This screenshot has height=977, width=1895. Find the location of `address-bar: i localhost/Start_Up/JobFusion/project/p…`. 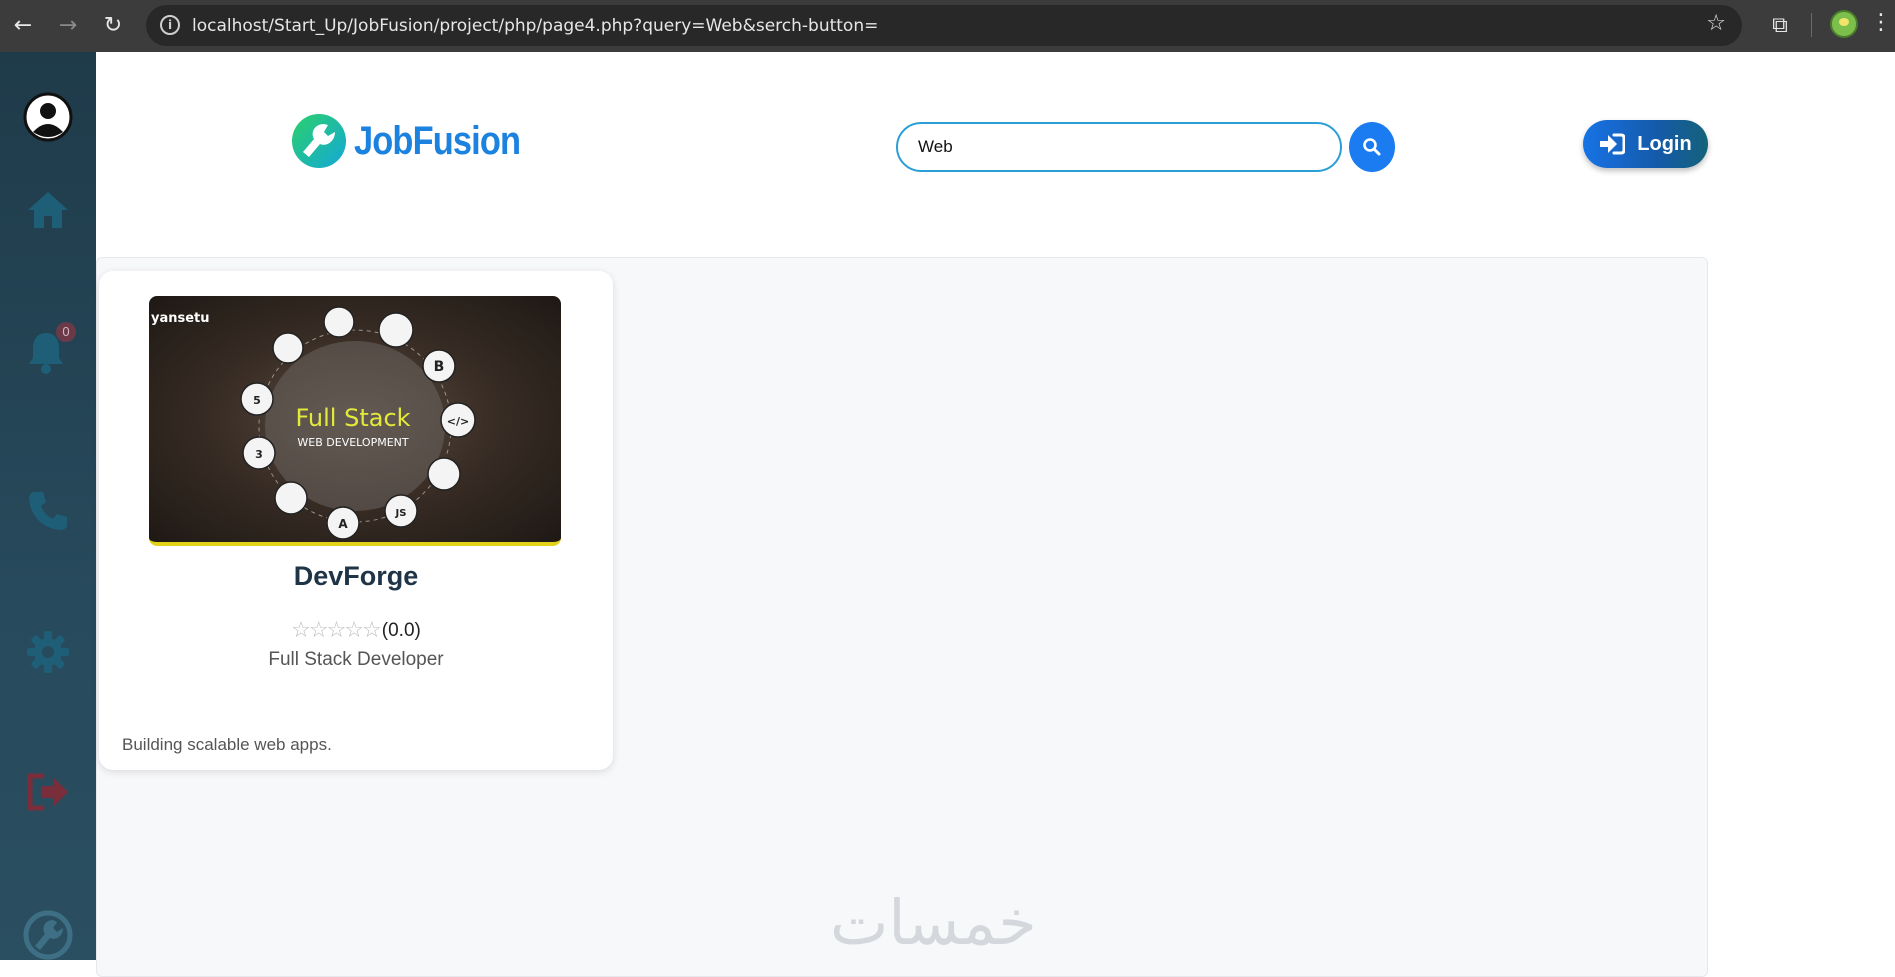

address-bar: i localhost/Start_Up/JobFusion/project/p… is located at coordinates (944, 25).